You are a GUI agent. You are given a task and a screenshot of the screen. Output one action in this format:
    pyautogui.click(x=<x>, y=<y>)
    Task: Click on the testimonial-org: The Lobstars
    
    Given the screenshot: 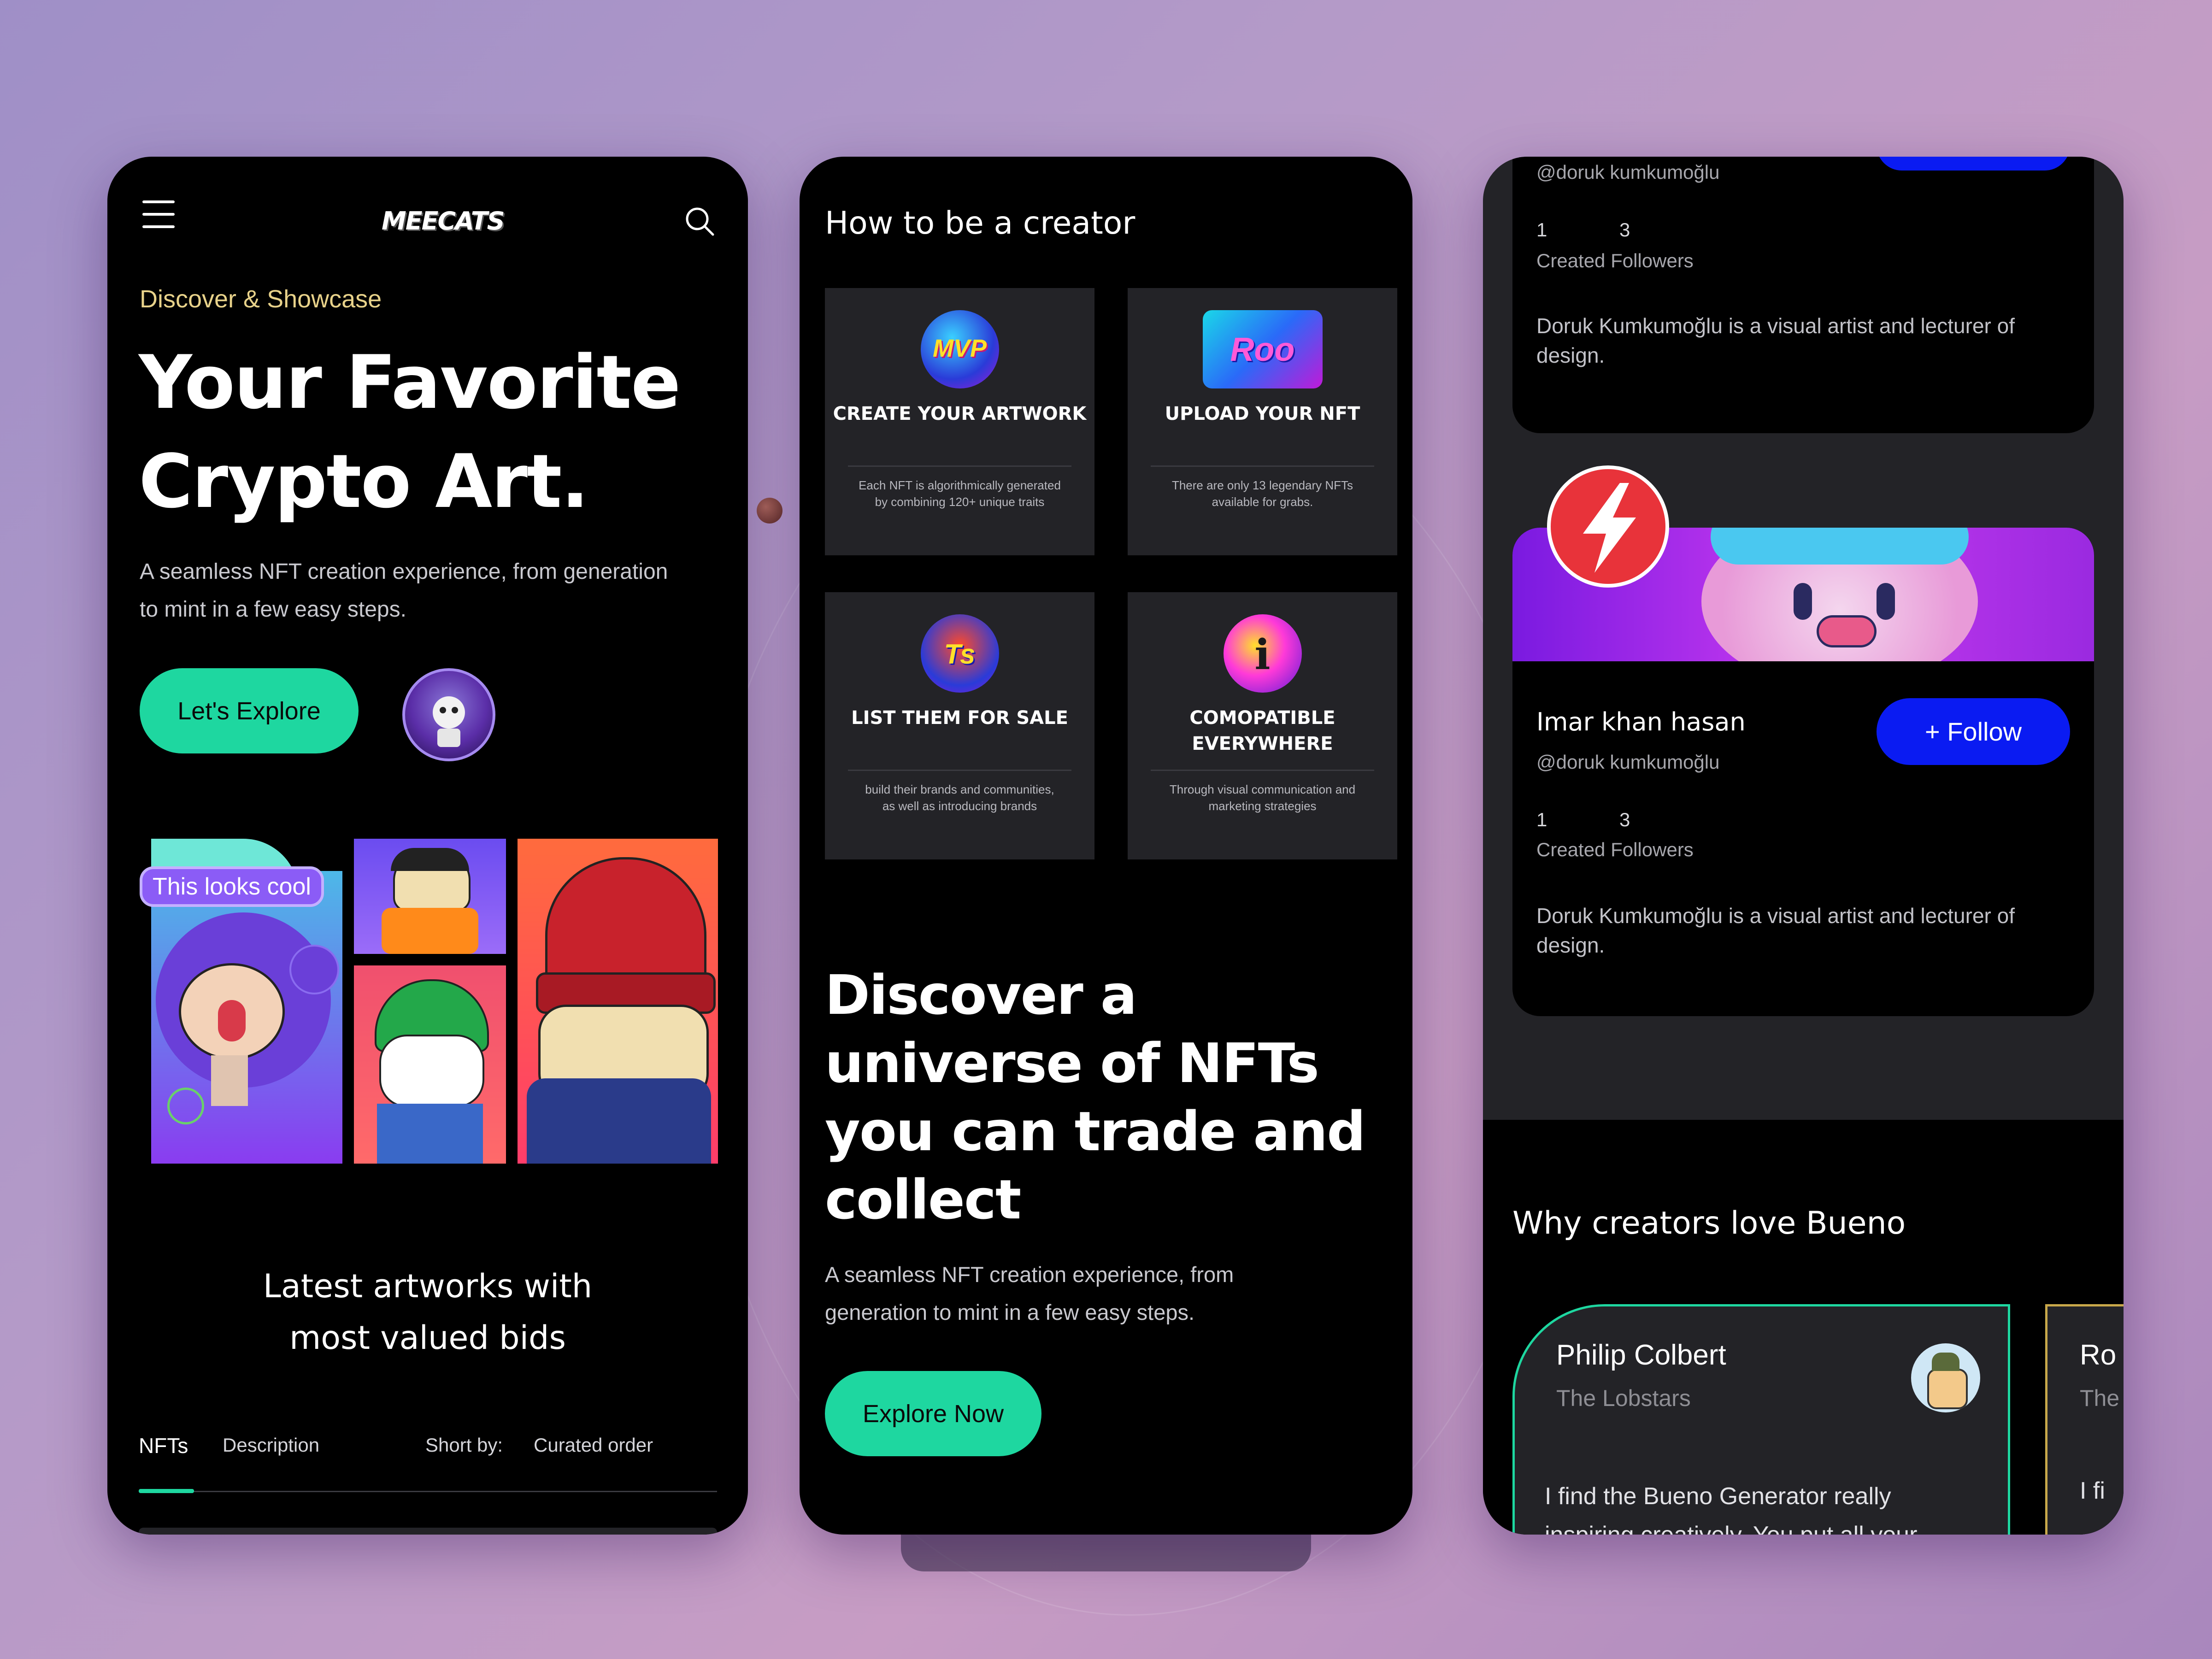 What is the action you would take?
    pyautogui.click(x=1623, y=1398)
    